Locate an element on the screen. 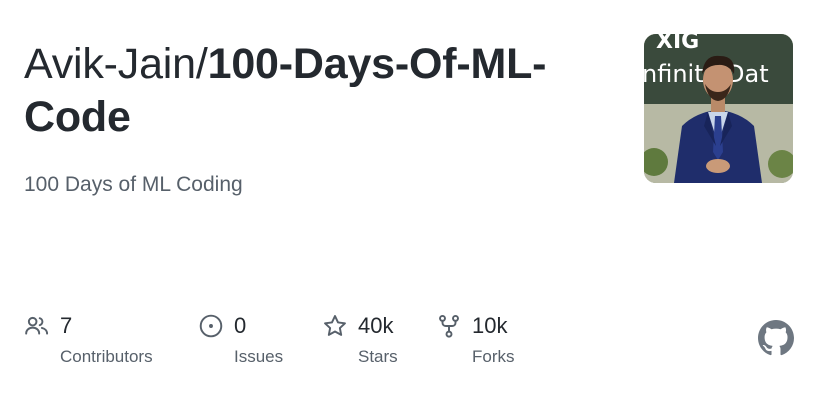  stars-count: 40k is located at coordinates (376, 325).